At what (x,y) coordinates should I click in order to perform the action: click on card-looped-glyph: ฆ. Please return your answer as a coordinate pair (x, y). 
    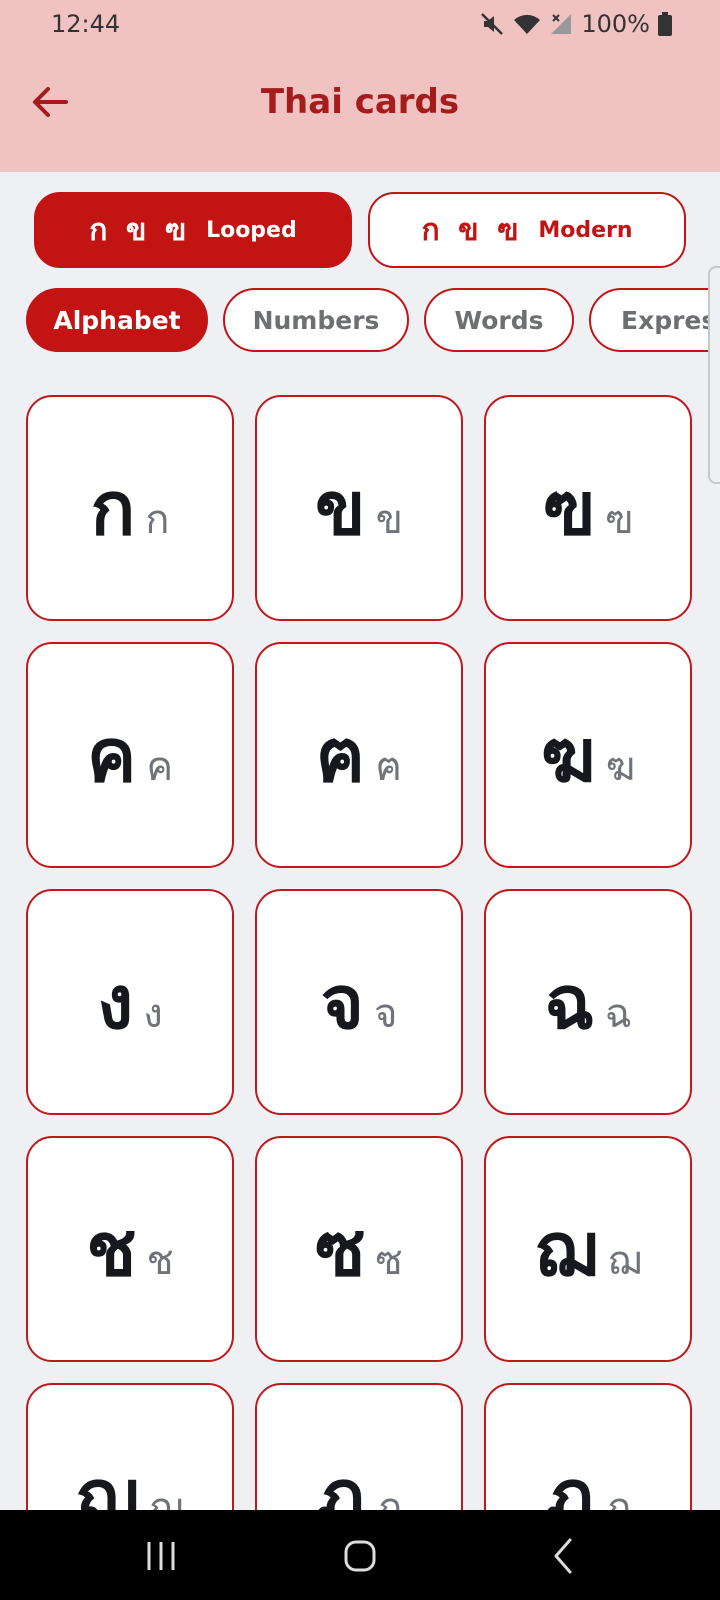
    Looking at the image, I should click on (568, 756).